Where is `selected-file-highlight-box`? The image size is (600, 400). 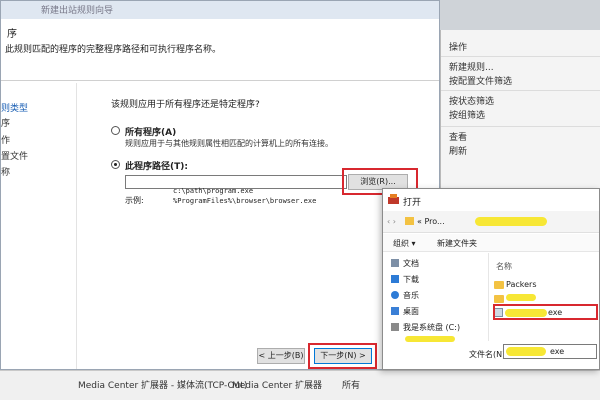
selected-file-highlight-box is located at coordinates (545, 312).